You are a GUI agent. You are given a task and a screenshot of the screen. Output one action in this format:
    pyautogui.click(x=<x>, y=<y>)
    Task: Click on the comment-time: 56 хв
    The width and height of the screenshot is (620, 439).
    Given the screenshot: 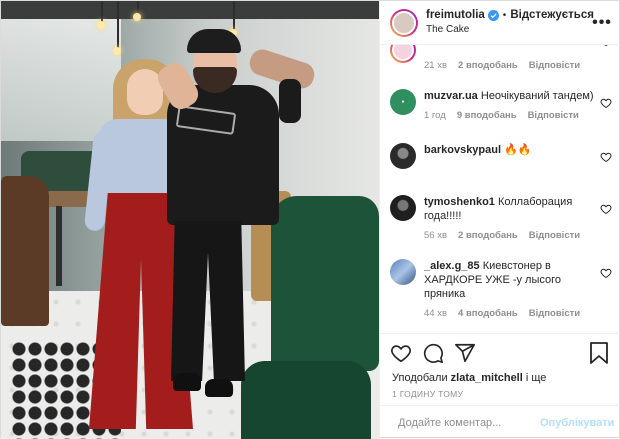 What is the action you would take?
    pyautogui.click(x=435, y=236)
    